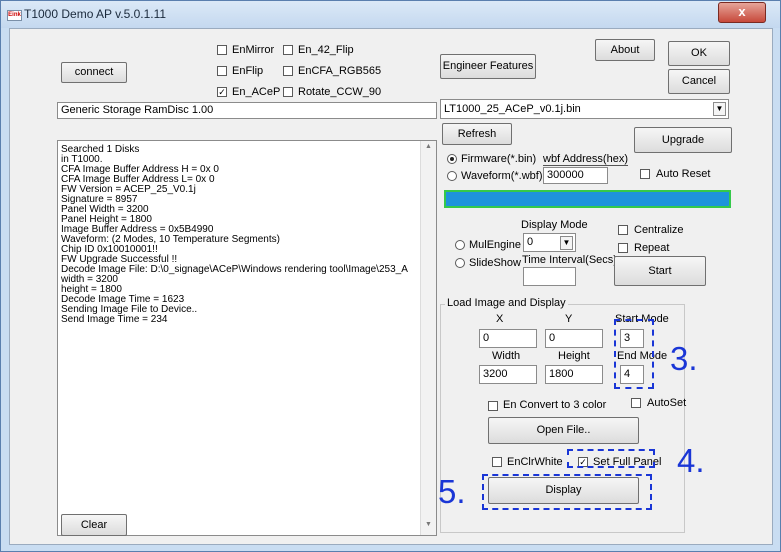 Image resolution: width=781 pixels, height=552 pixels. Describe the element at coordinates (95, 14) in the screenshot. I see `window-title: T1000 Demo AP v.5.0.1.11` at that location.